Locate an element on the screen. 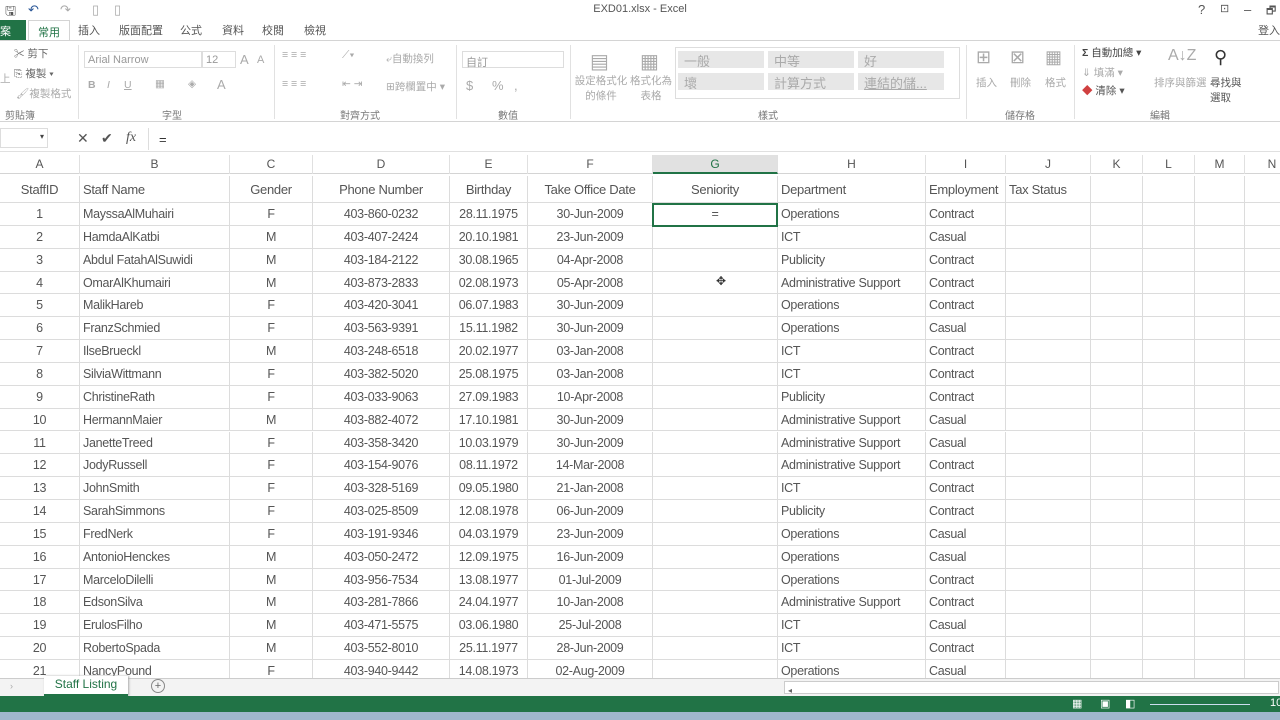 The height and width of the screenshot is (720, 1280). cell-department: Operations is located at coordinates (852, 328).